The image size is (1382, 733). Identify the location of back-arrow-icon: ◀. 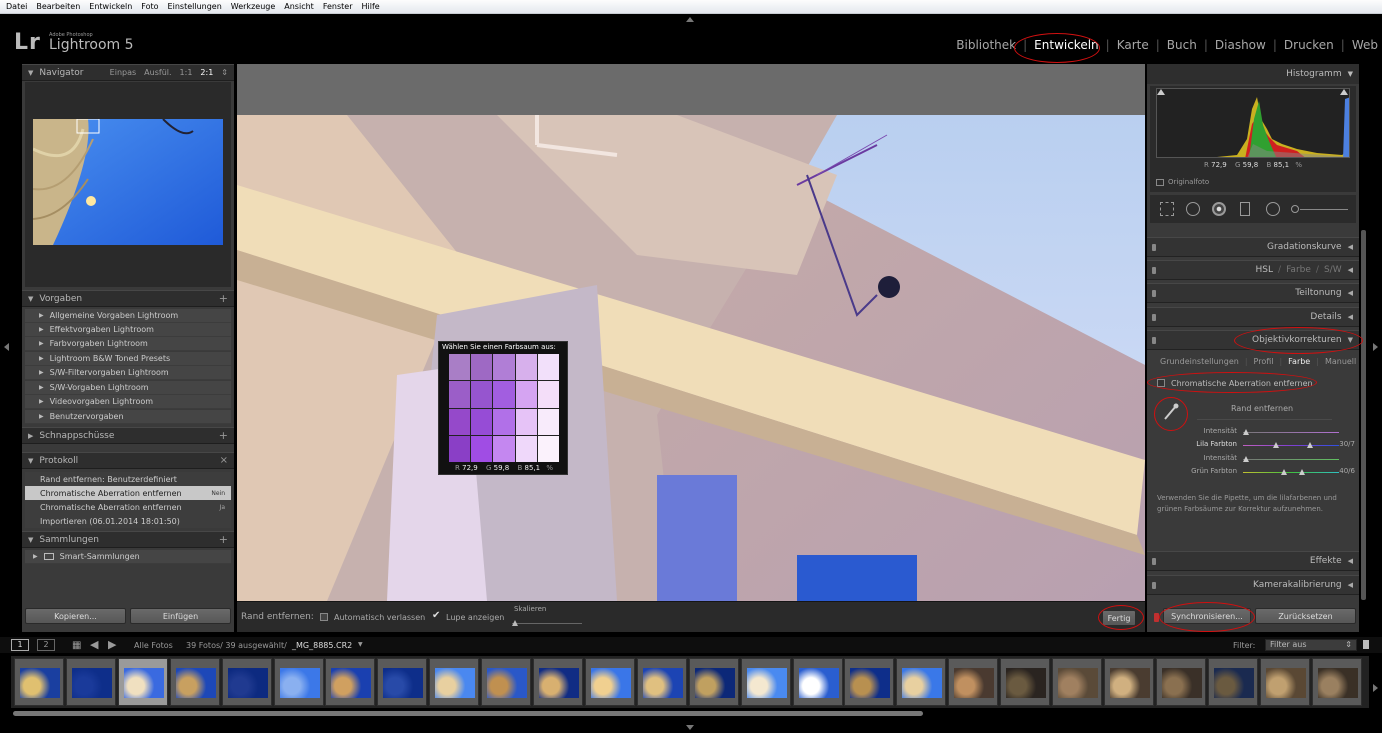
(94, 644).